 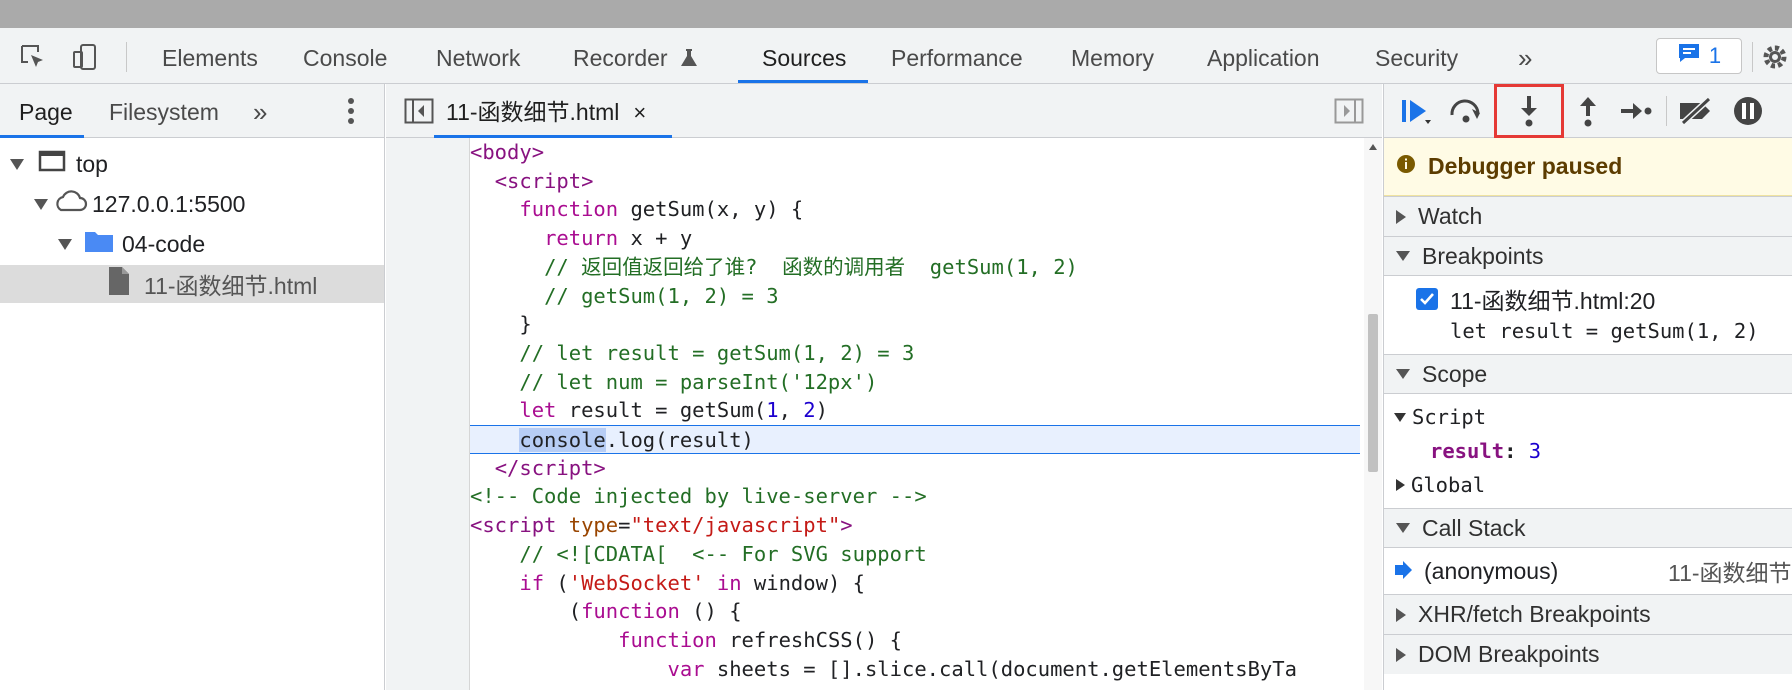 I want to click on code-line: 25 // <![CDATA[ <-- For SVG support, so click(x=723, y=553).